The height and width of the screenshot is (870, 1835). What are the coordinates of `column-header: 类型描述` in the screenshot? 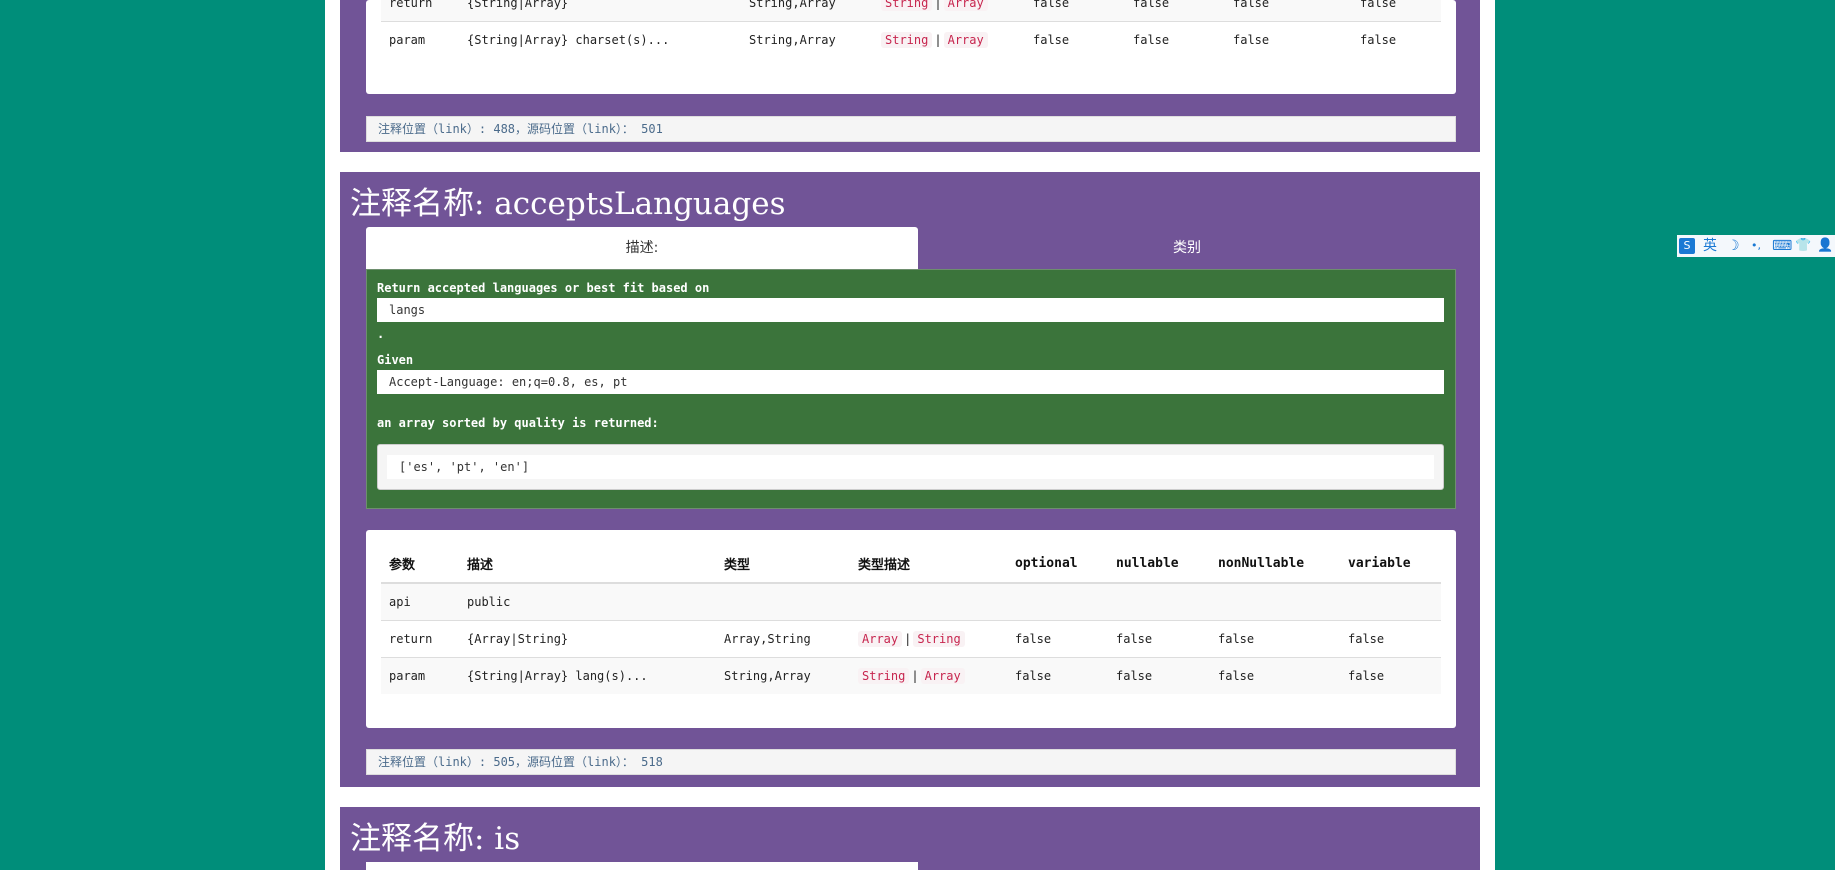 It's located at (928, 564).